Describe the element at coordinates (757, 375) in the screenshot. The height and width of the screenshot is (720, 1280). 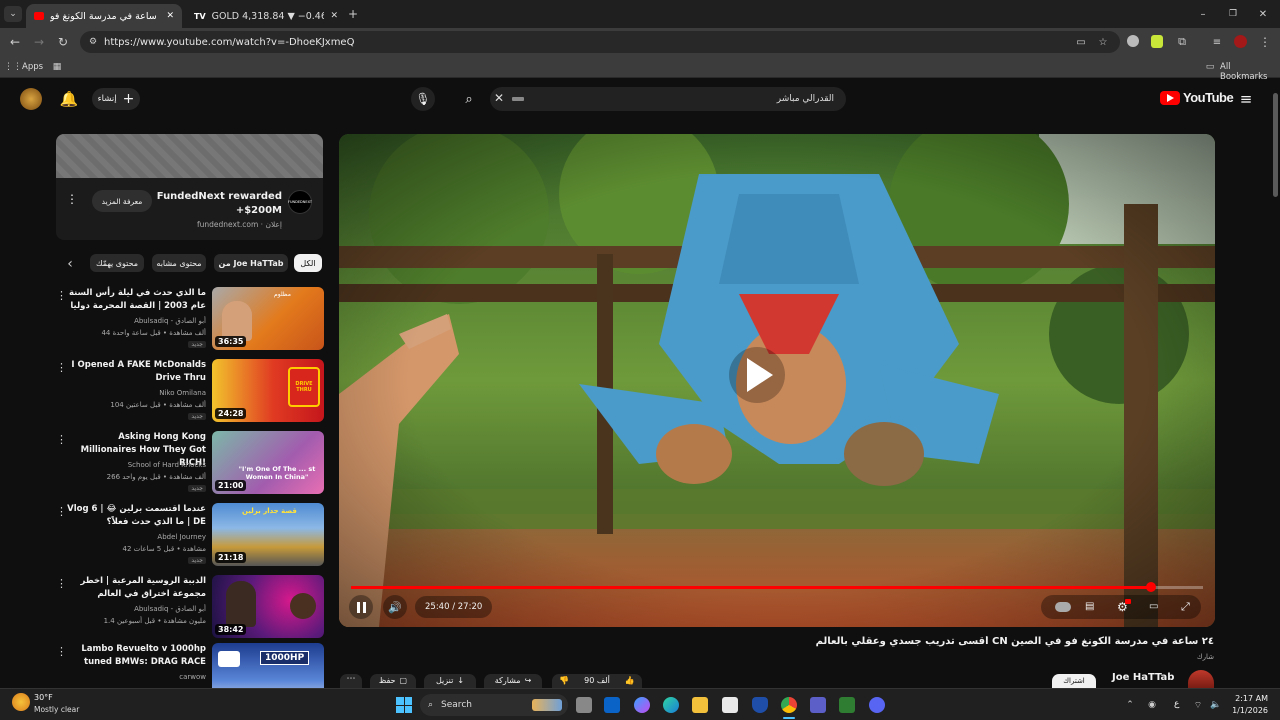
I see `big-play-button` at that location.